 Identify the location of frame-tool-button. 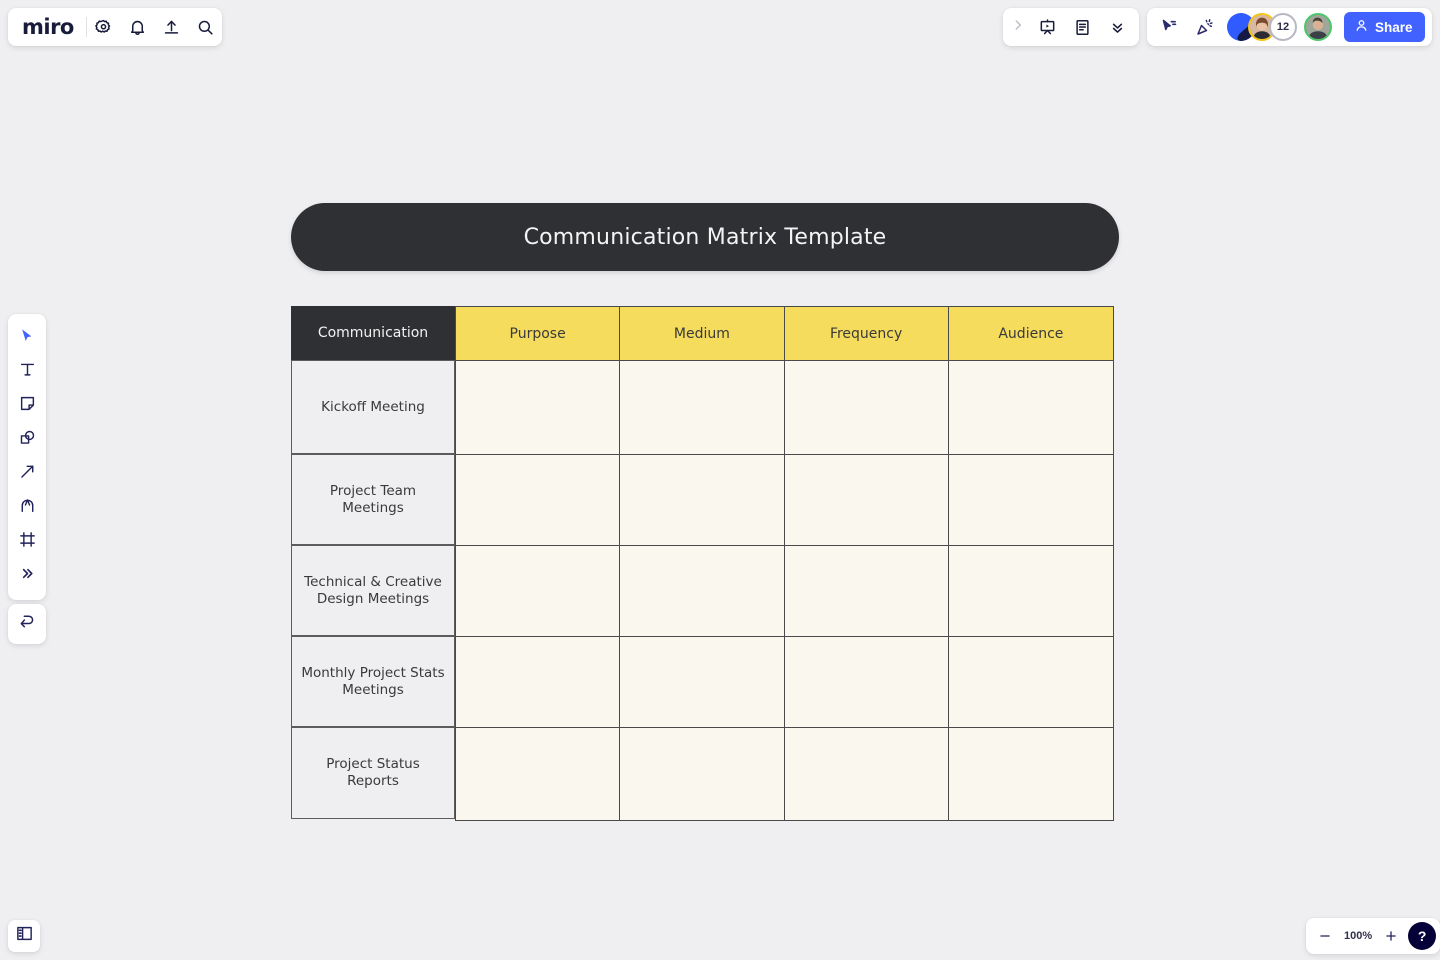
(27, 542).